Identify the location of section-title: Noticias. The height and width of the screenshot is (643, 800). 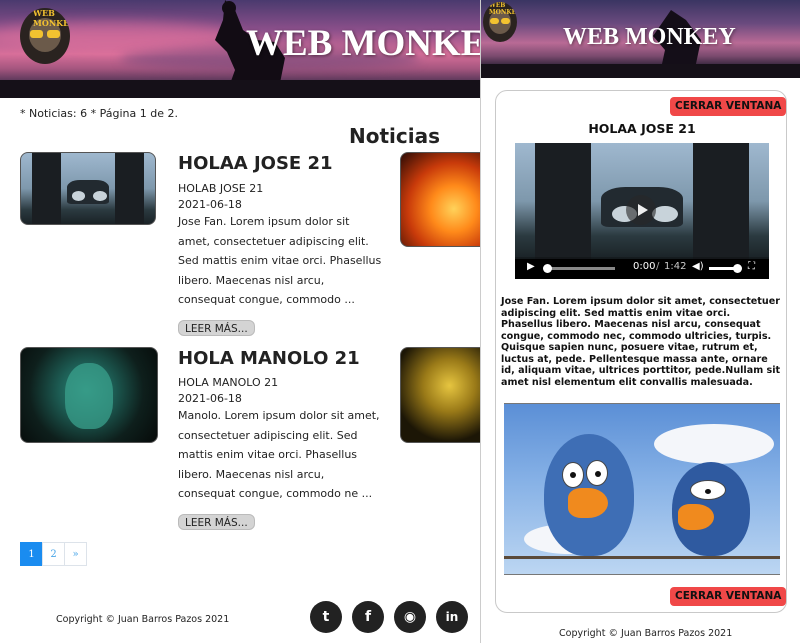
(395, 136).